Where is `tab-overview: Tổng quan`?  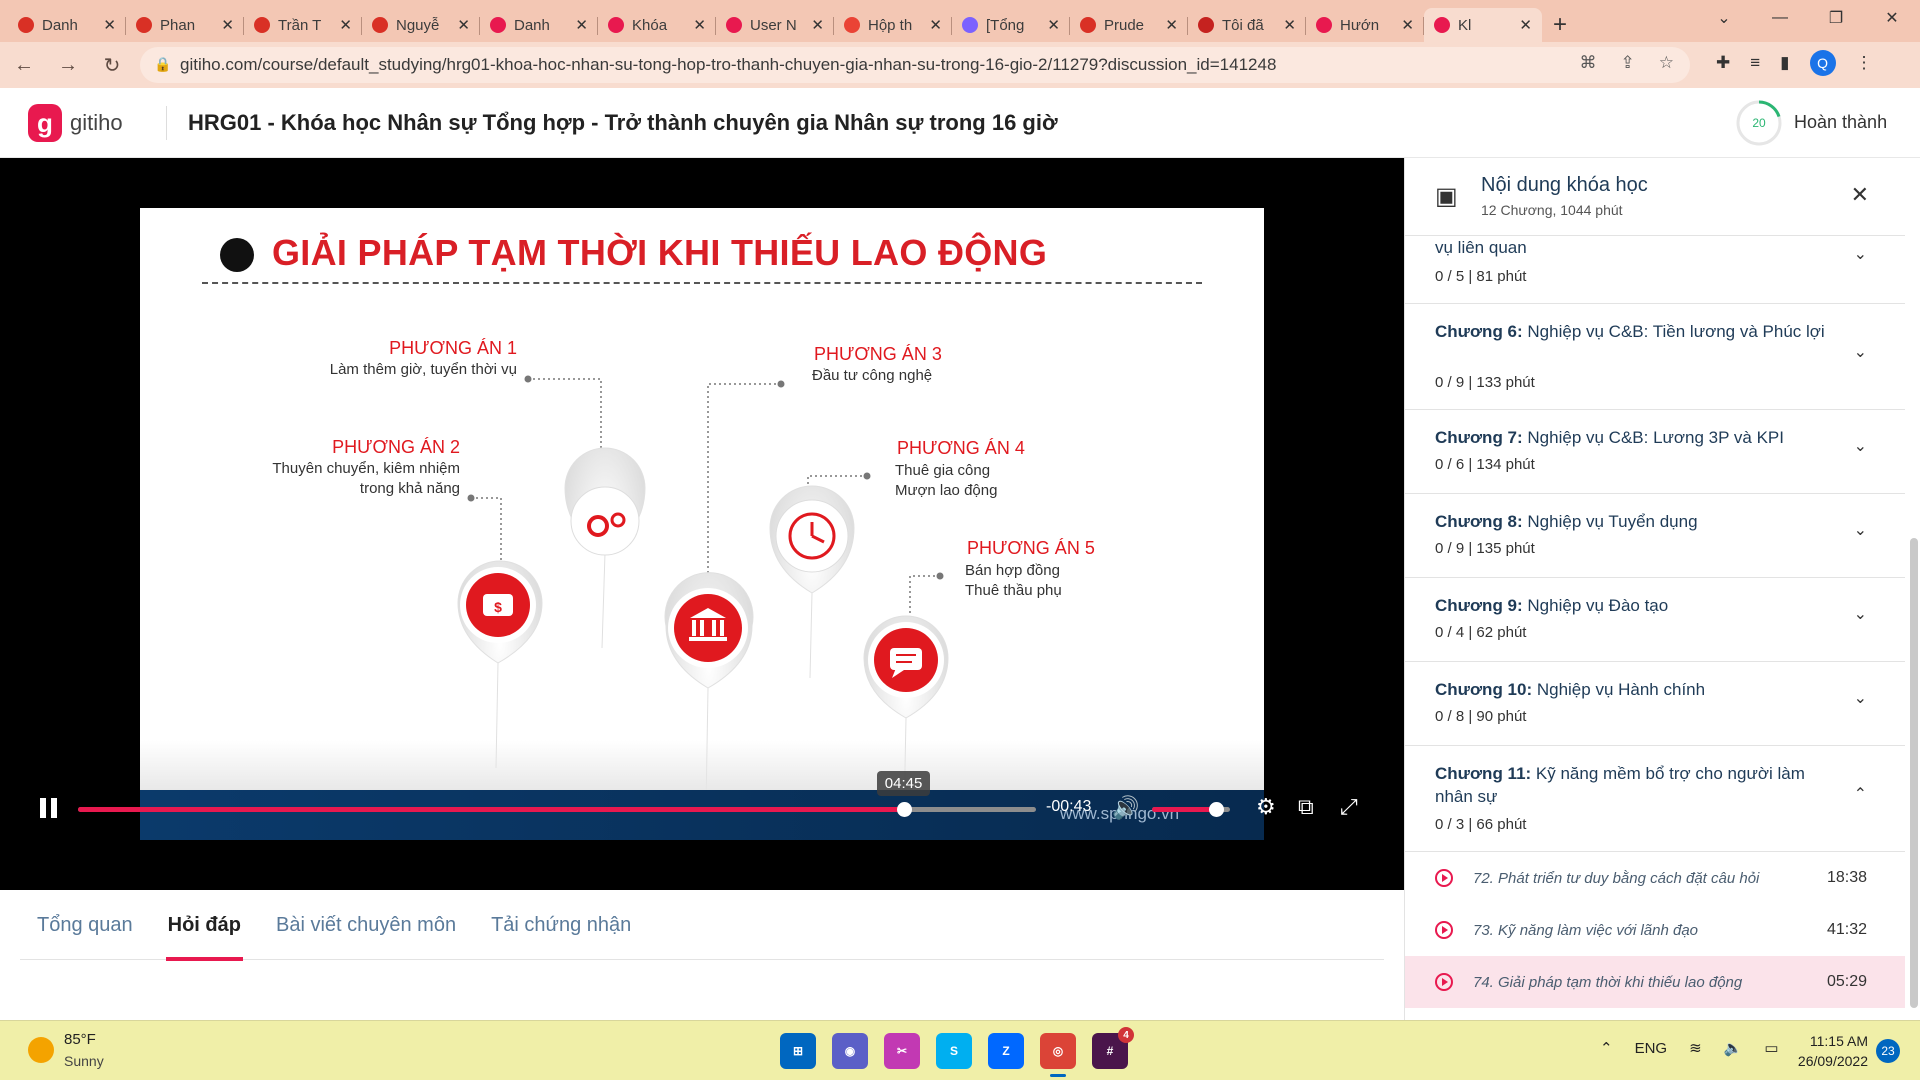 tab-overview: Tổng quan is located at coordinates (85, 925).